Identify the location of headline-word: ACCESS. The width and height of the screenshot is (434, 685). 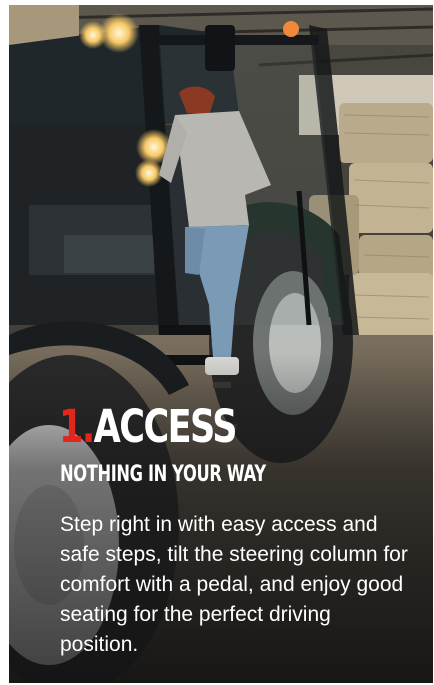
(165, 426).